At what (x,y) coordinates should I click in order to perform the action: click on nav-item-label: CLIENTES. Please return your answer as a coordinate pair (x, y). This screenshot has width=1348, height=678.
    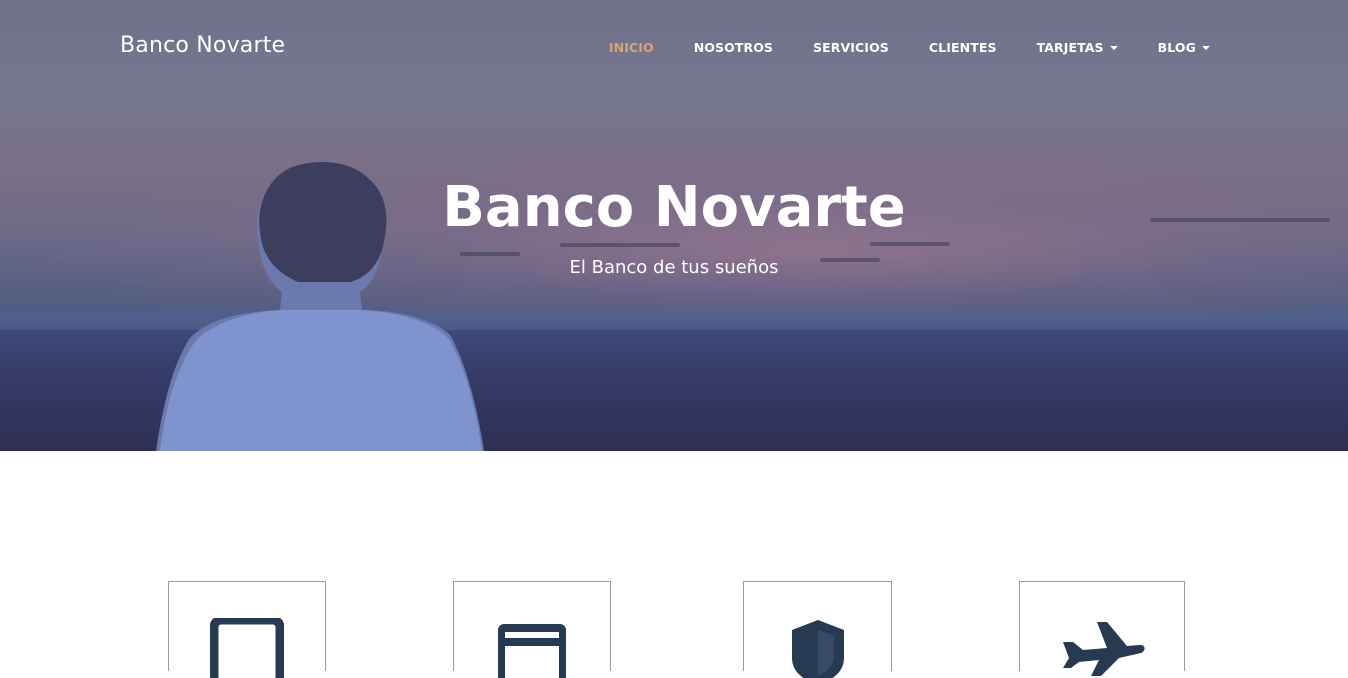
    Looking at the image, I should click on (962, 47).